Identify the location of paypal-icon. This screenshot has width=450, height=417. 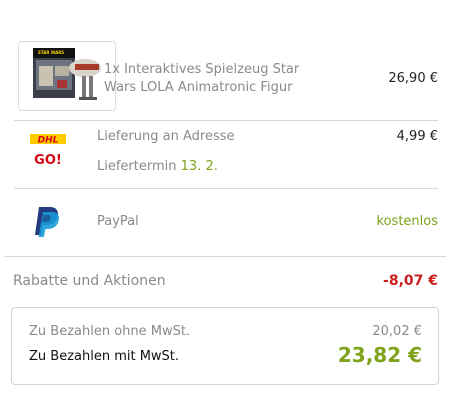
(47, 222).